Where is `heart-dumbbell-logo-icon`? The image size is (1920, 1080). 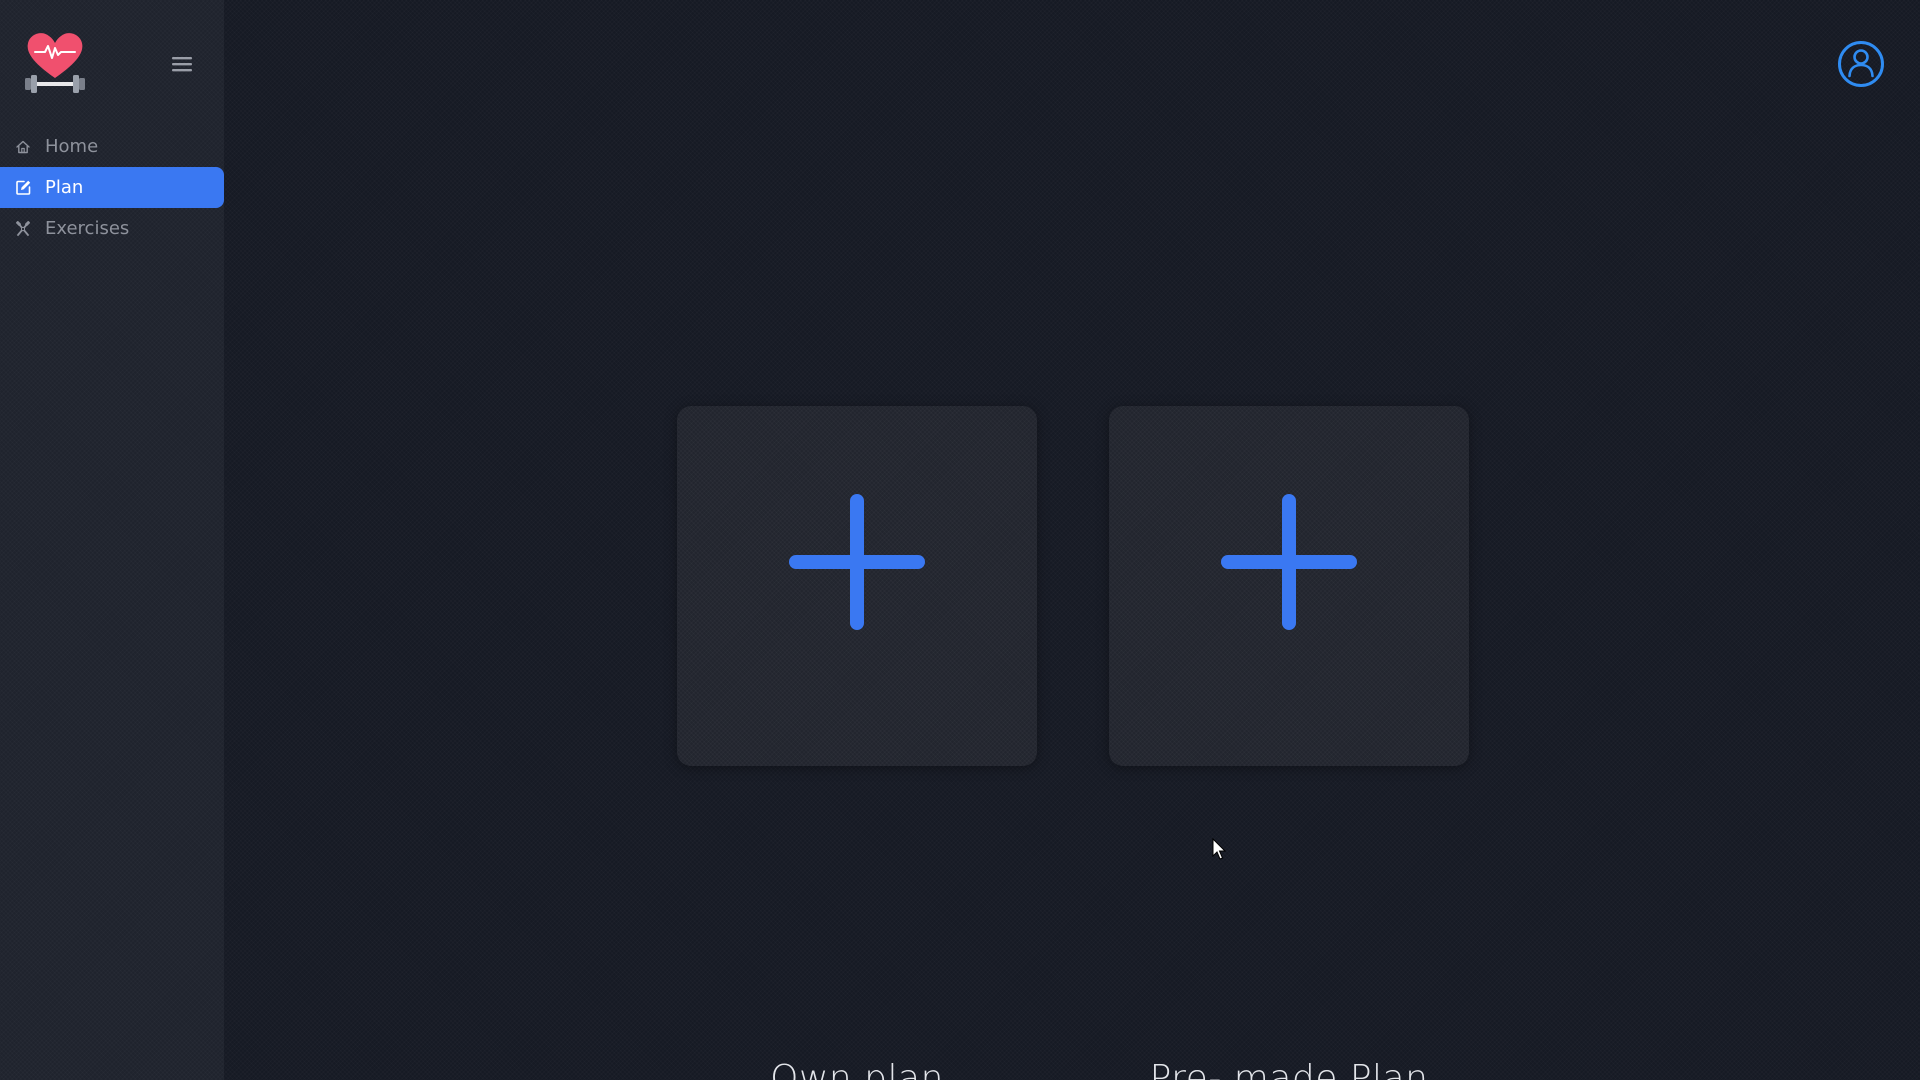
heart-dumbbell-logo-icon is located at coordinates (55, 63).